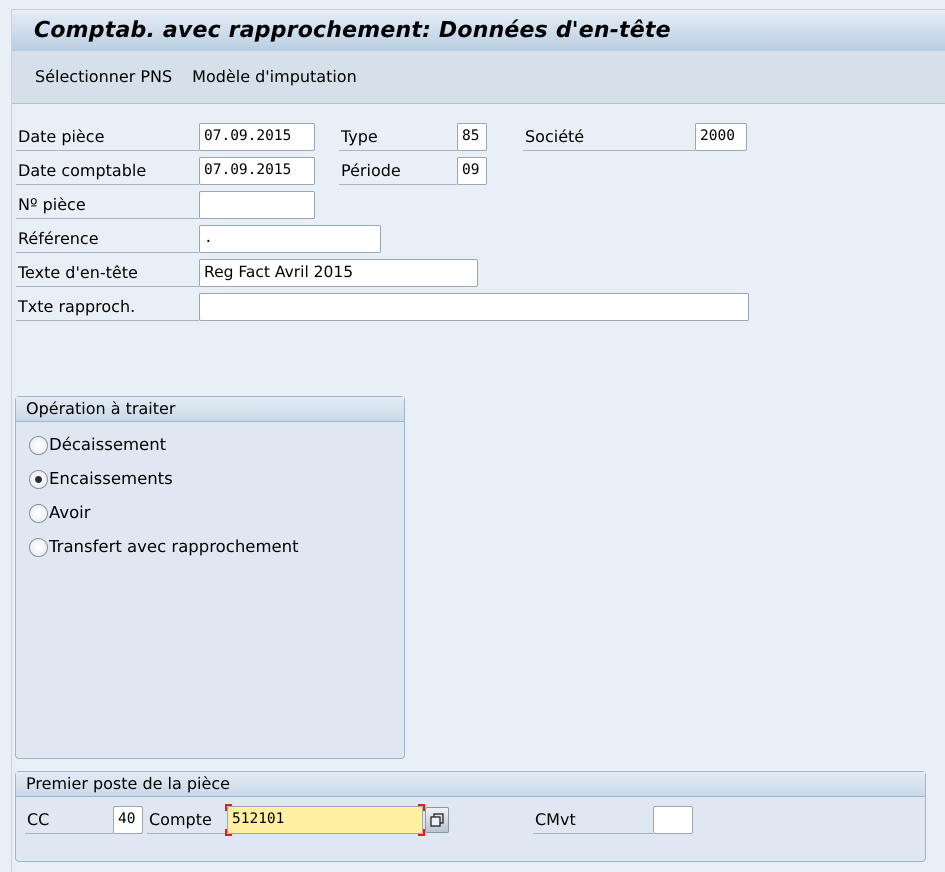  I want to click on radio-label: Transfert avec rapprochement, so click(174, 547).